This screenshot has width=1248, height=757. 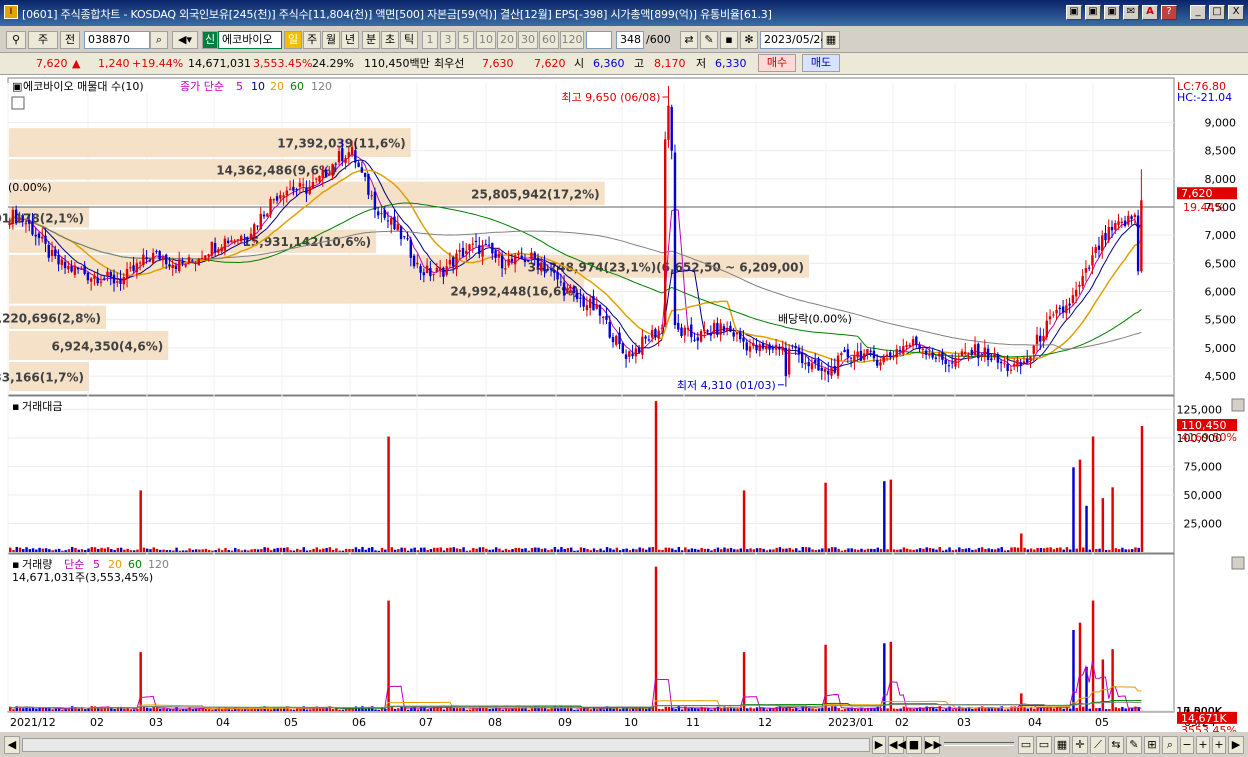 I want to click on scroll-left-icon: ◀, so click(x=12, y=745).